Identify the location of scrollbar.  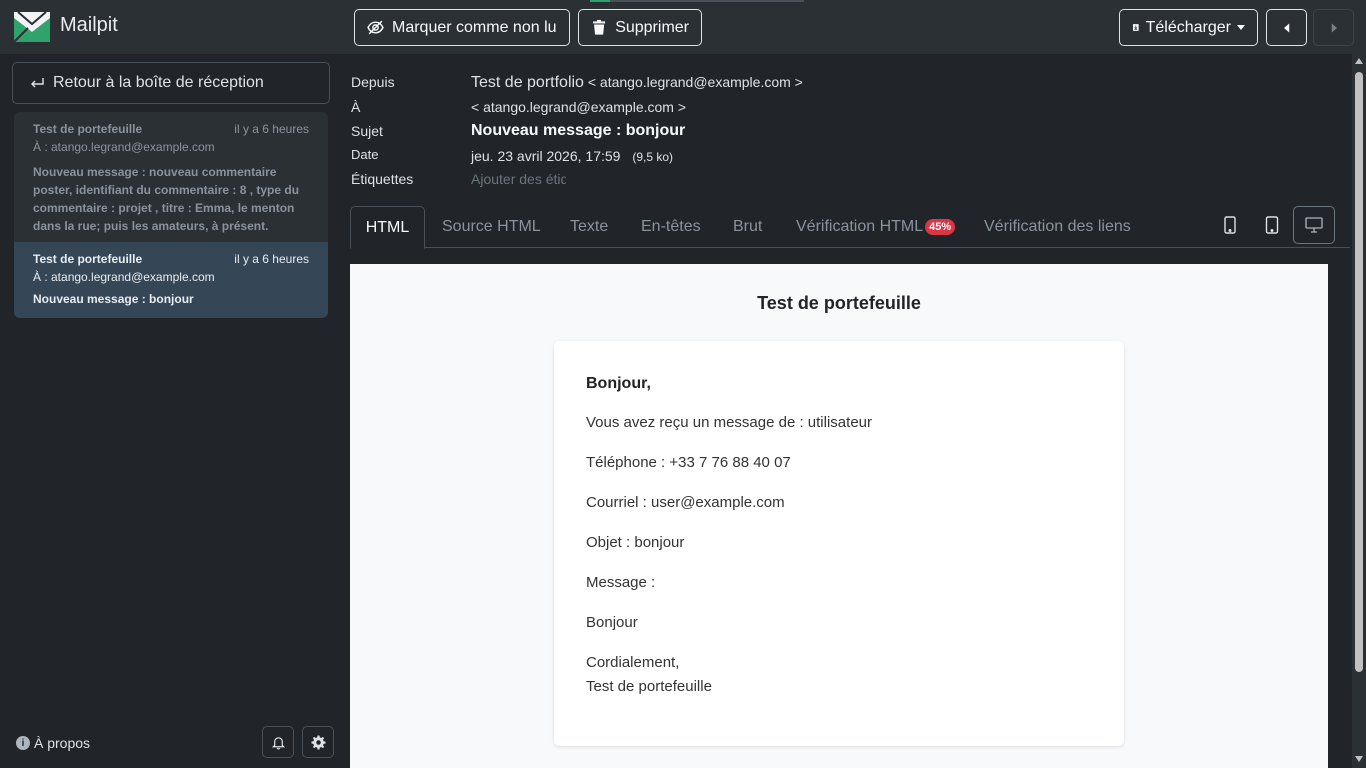
(1359, 411).